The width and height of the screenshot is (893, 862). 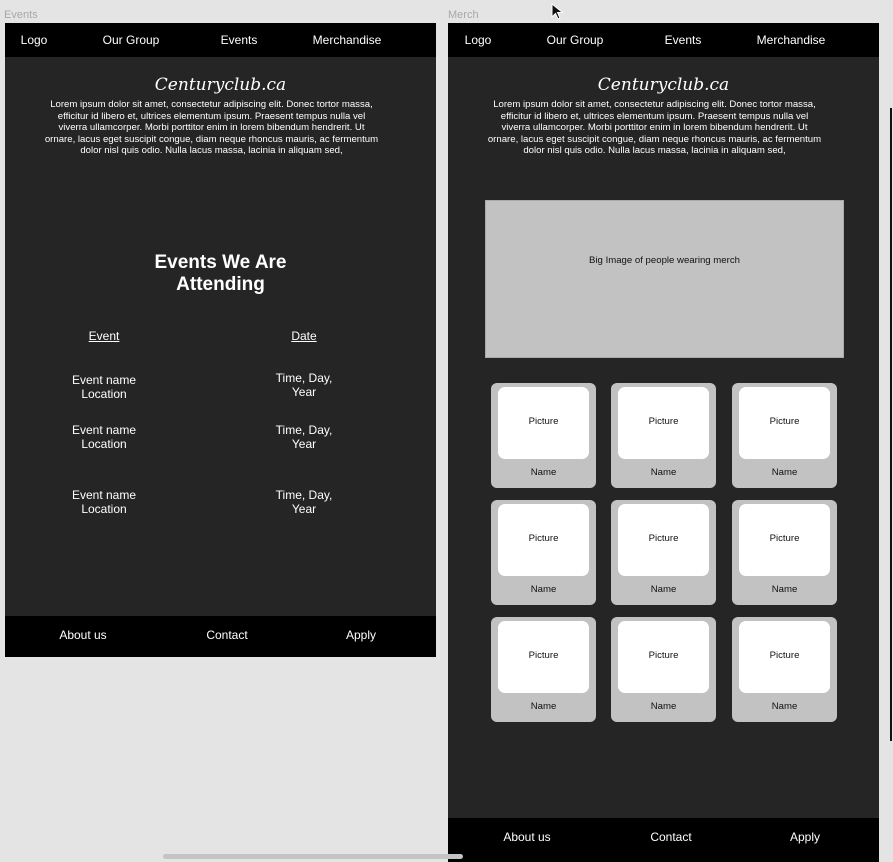 What do you see at coordinates (304, 336) in the screenshot?
I see `date-column-header: Date` at bounding box center [304, 336].